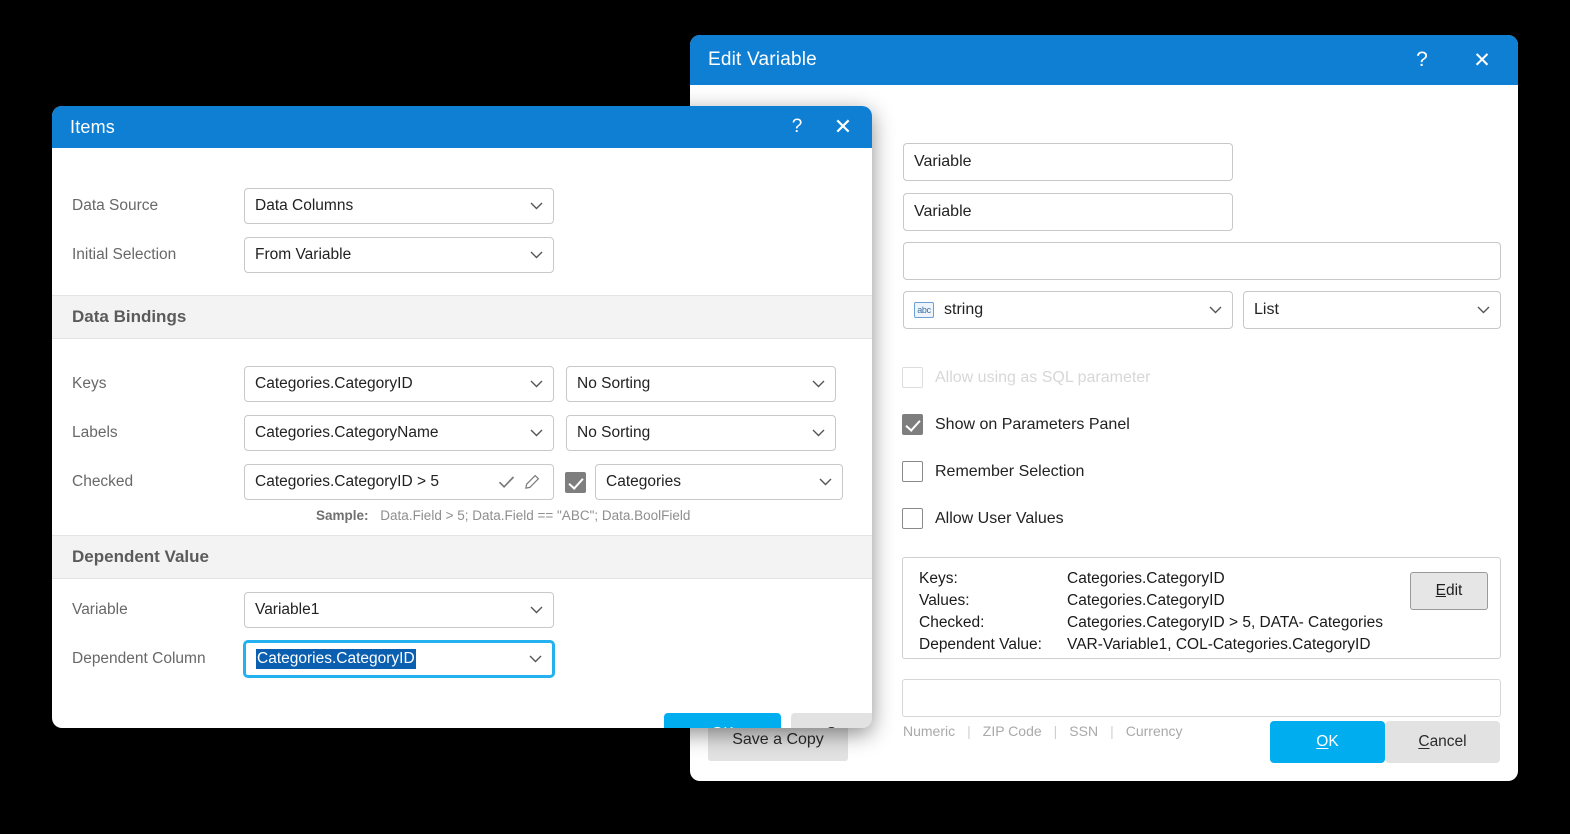 The height and width of the screenshot is (834, 1570). What do you see at coordinates (462, 317) in the screenshot?
I see `section-data-bindings: Data Bindings` at bounding box center [462, 317].